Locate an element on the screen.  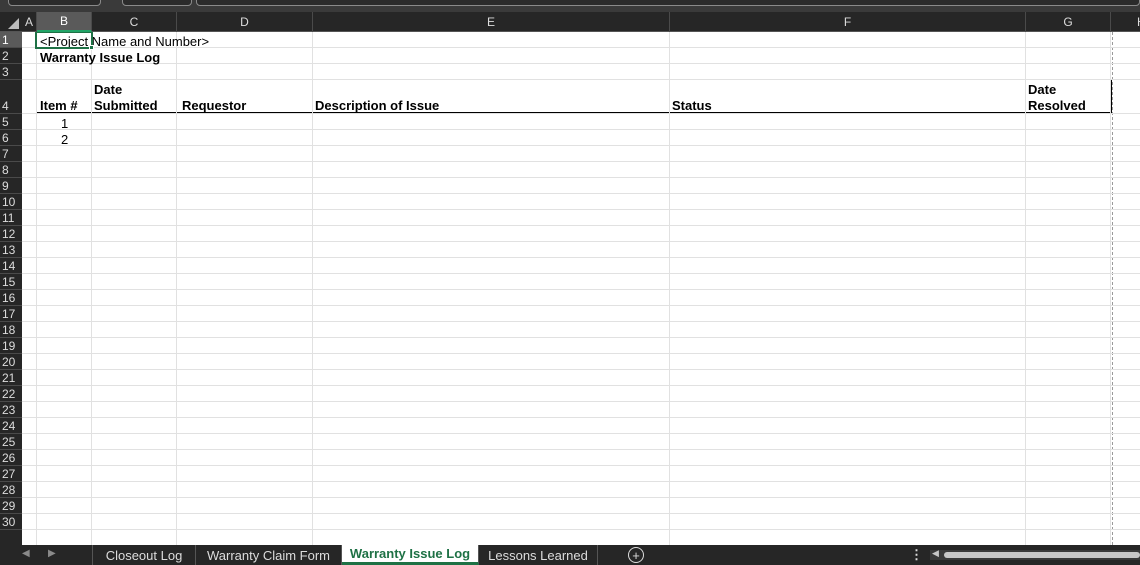
row-header-7: 7 is located at coordinates (11, 154).